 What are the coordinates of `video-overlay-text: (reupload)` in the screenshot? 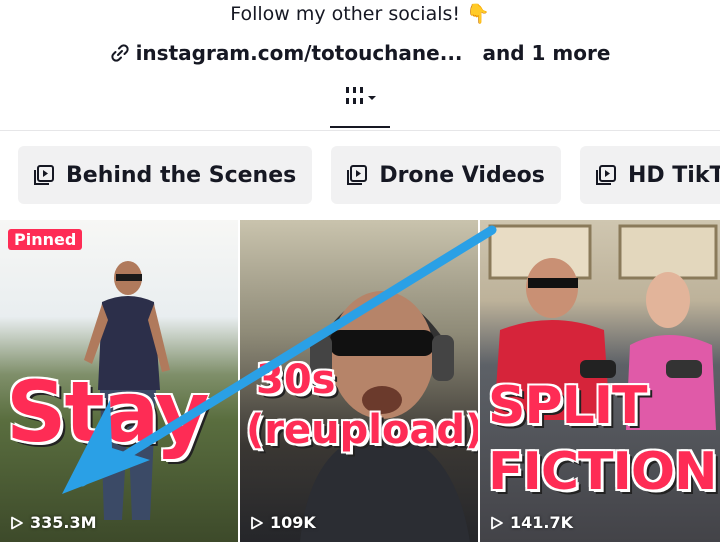 It's located at (362, 430).